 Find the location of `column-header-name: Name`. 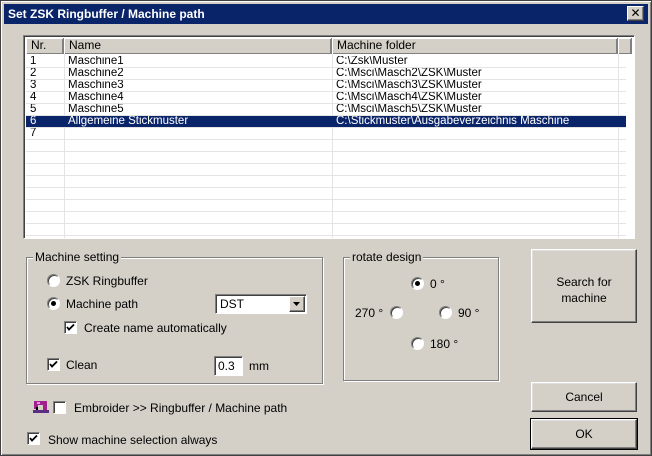

column-header-name: Name is located at coordinates (198, 46).